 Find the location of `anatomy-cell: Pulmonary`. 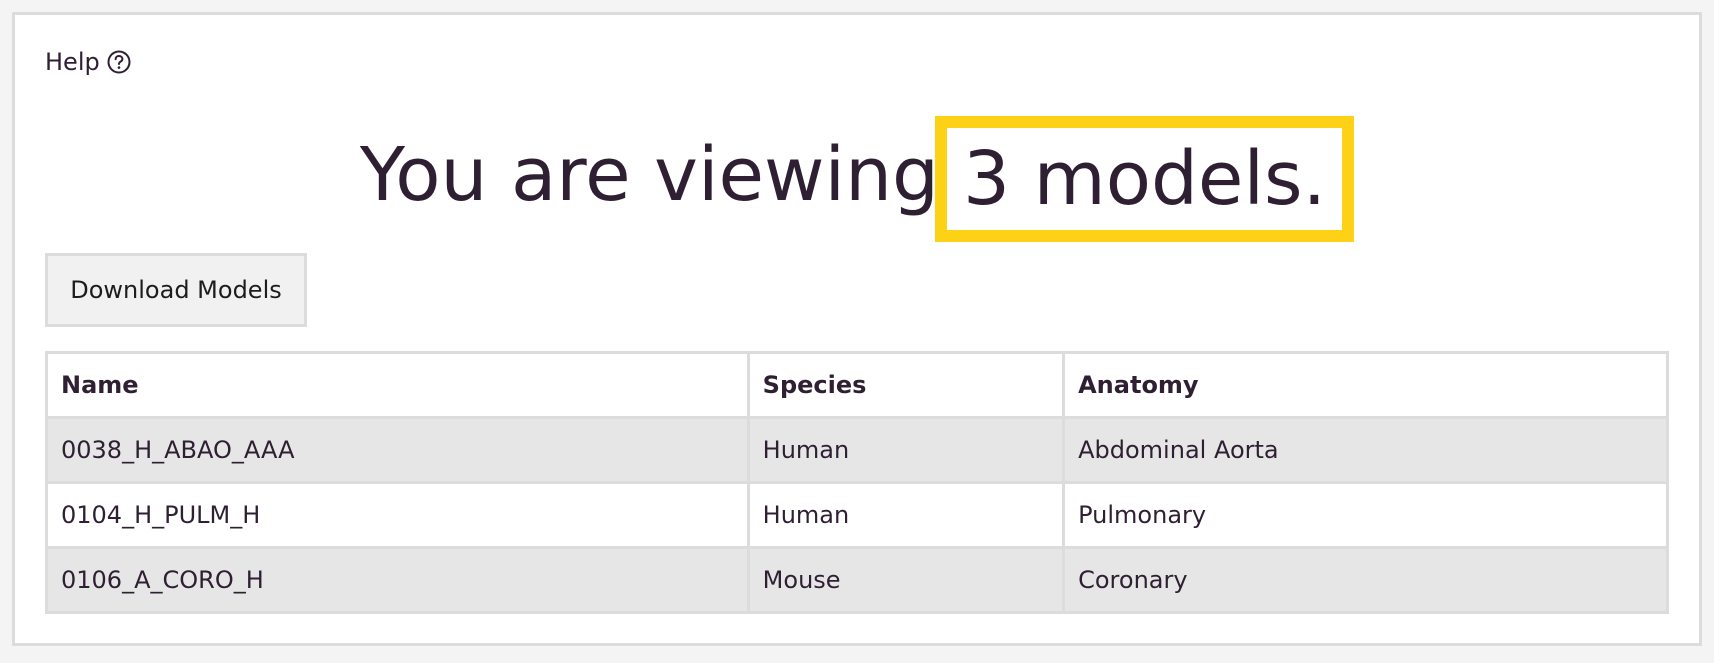

anatomy-cell: Pulmonary is located at coordinates (1365, 515).